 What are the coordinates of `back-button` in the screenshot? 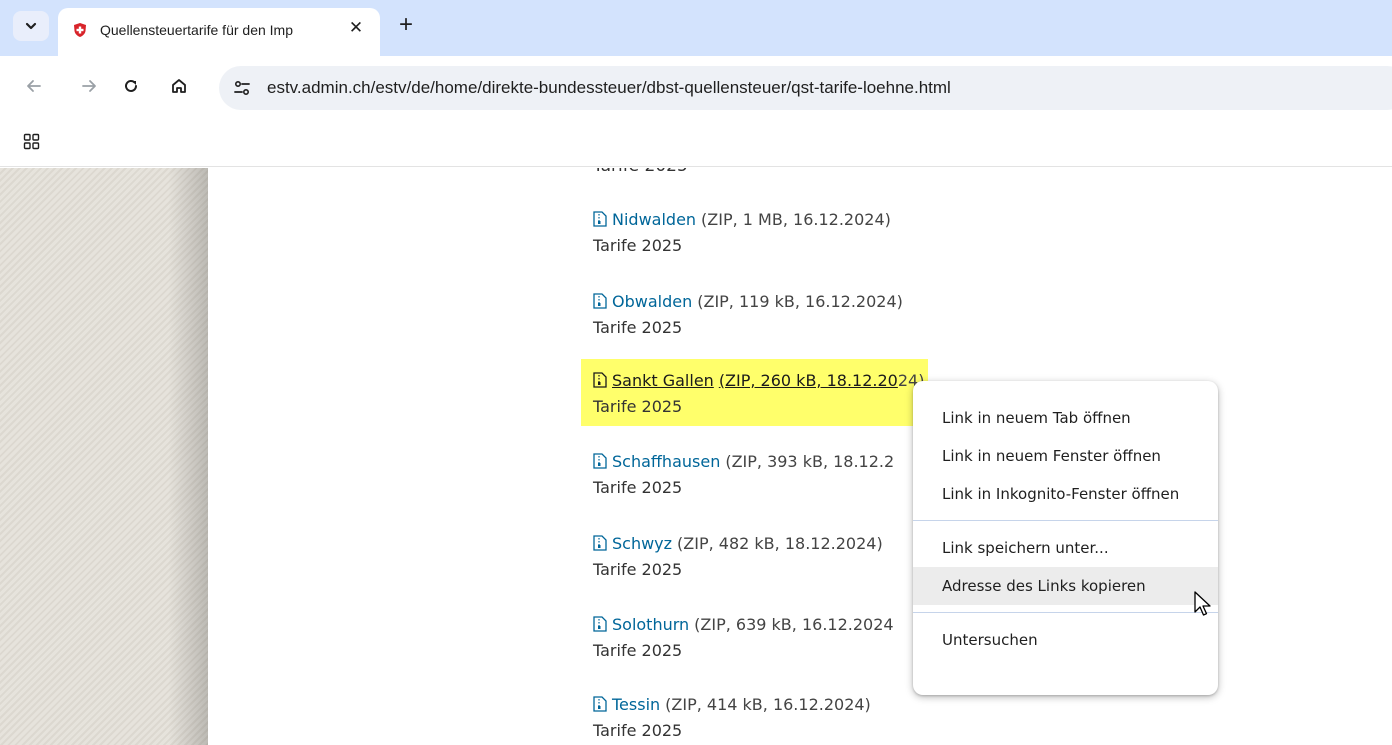 It's located at (34, 86).